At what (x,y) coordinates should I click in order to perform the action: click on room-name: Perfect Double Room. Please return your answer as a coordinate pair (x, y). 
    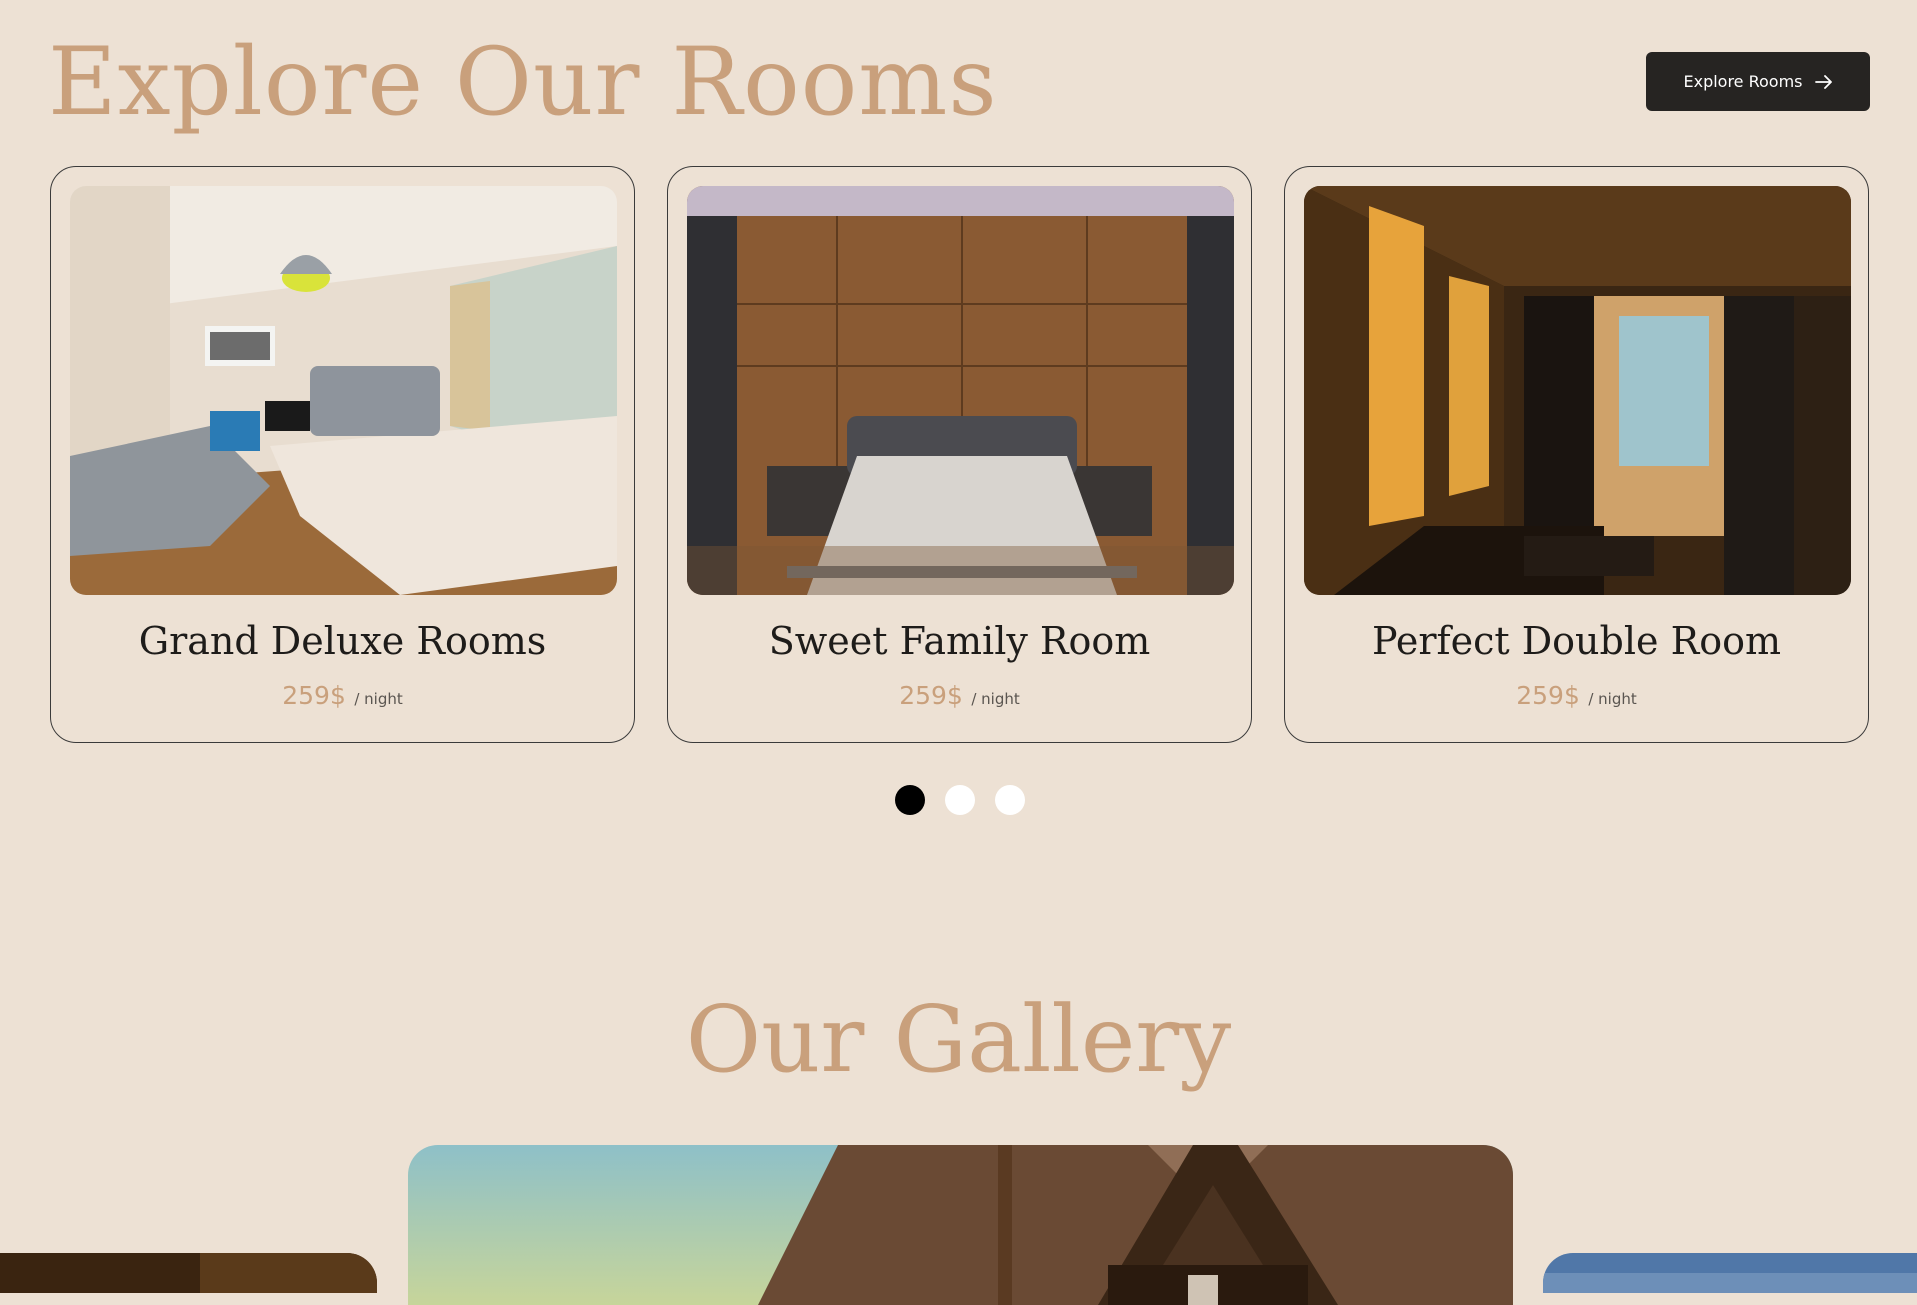
    Looking at the image, I should click on (1576, 641).